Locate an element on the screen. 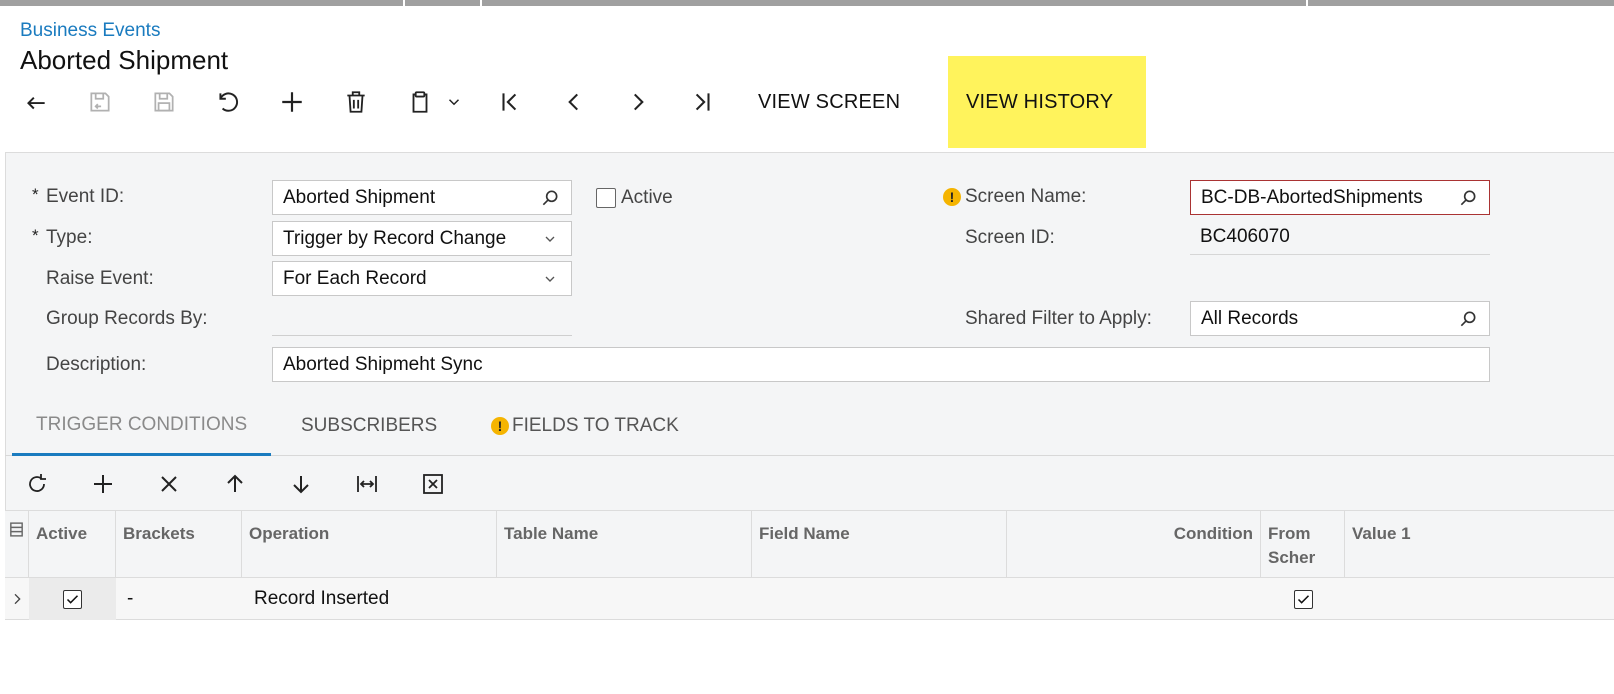 The width and height of the screenshot is (1614, 694). delete-icon is located at coordinates (356, 102).